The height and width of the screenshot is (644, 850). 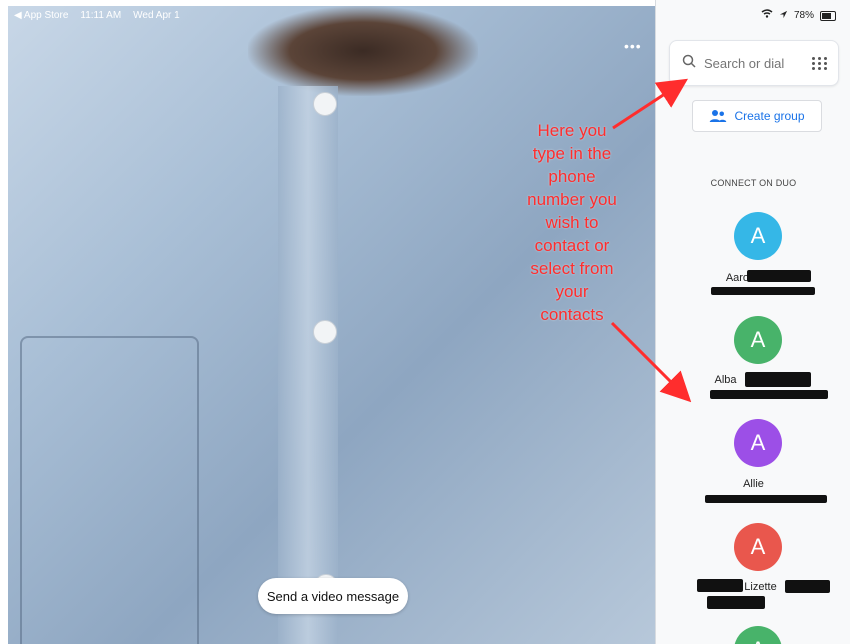 I want to click on shirt-placket, so click(x=308, y=365).